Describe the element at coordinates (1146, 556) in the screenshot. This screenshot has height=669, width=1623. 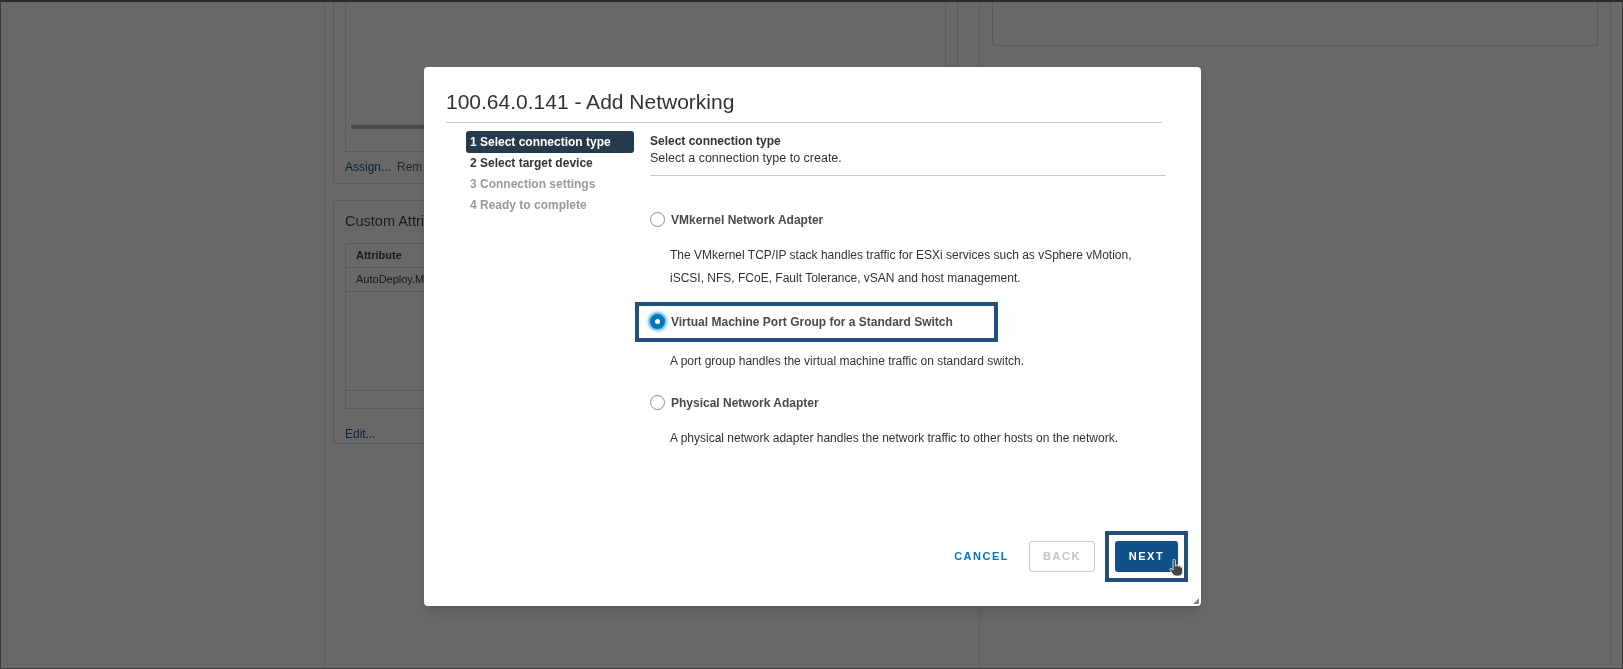
I see `next-button: NEXT` at that location.